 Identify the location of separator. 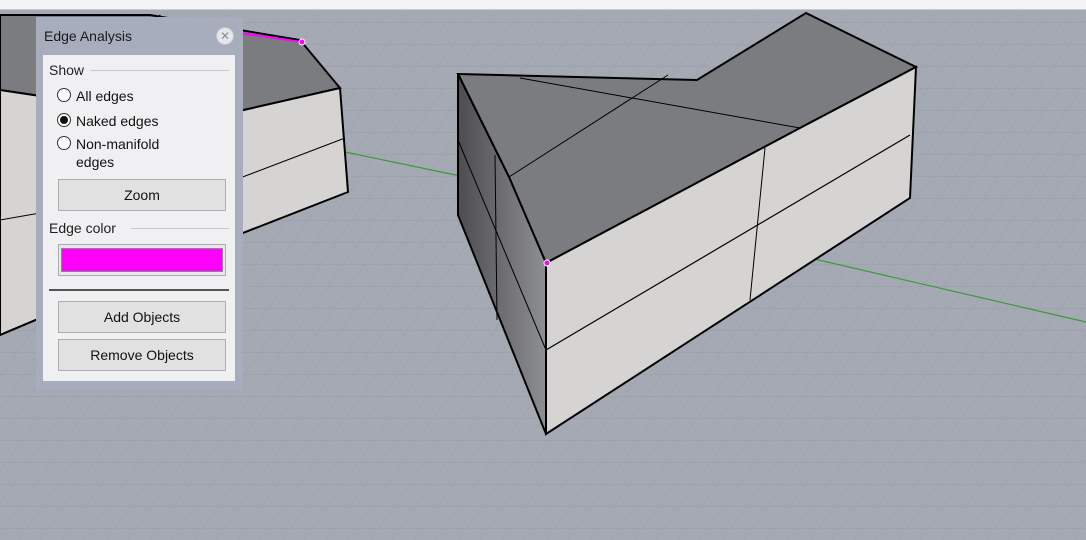
(139, 290).